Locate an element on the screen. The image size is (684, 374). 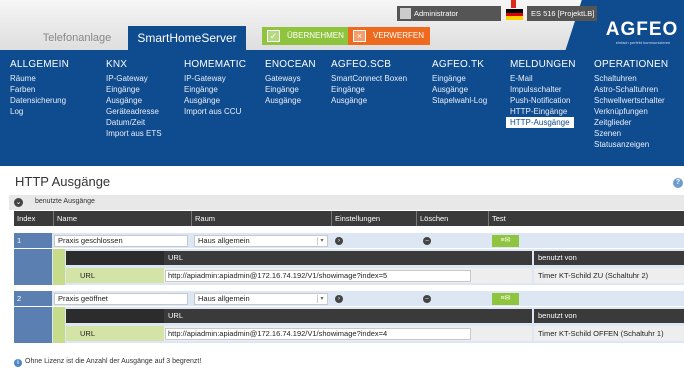
used-outputs-toggle: ⌄ benutzte Ausgänge is located at coordinates (346, 202).